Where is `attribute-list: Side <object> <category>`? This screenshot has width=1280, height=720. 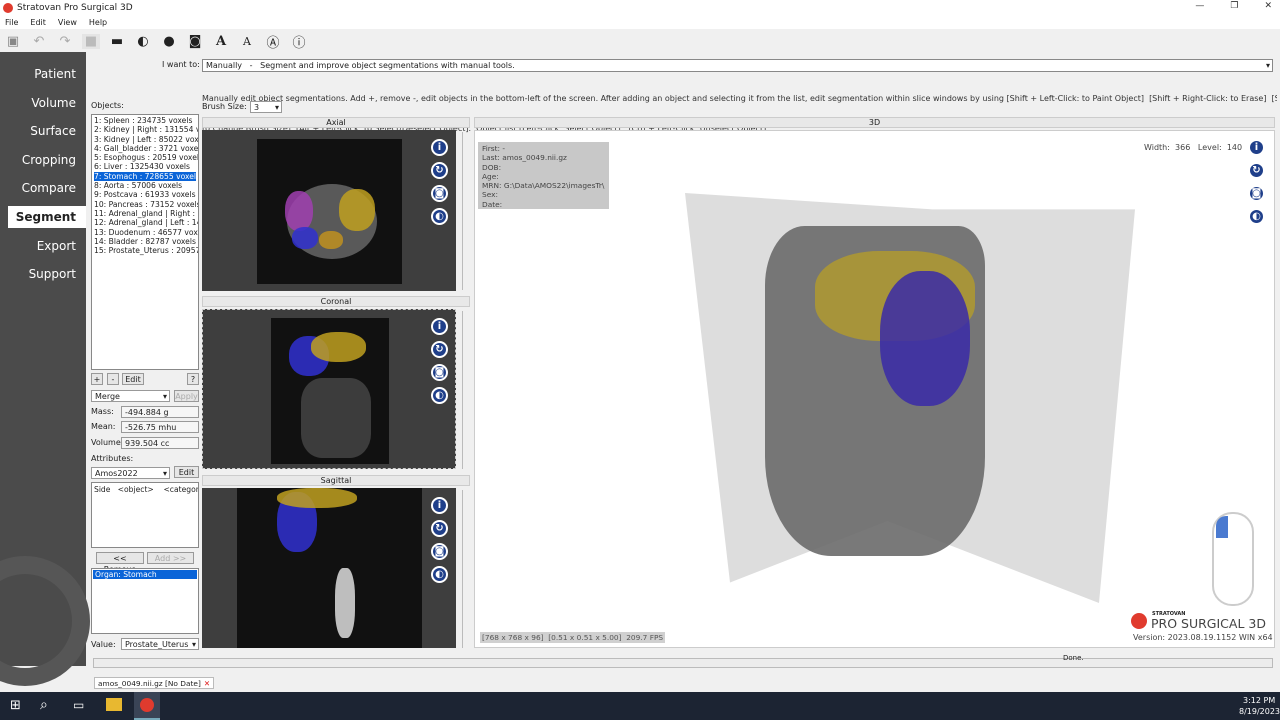 attribute-list: Side <object> <category> is located at coordinates (145, 515).